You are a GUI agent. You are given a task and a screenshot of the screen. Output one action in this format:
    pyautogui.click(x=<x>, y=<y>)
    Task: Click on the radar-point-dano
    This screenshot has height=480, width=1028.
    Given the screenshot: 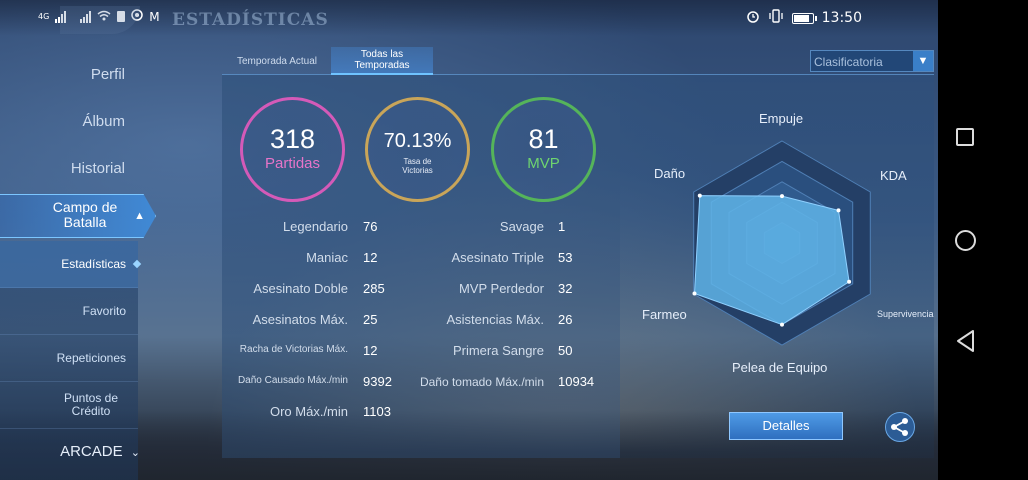 What is the action you would take?
    pyautogui.click(x=699, y=195)
    